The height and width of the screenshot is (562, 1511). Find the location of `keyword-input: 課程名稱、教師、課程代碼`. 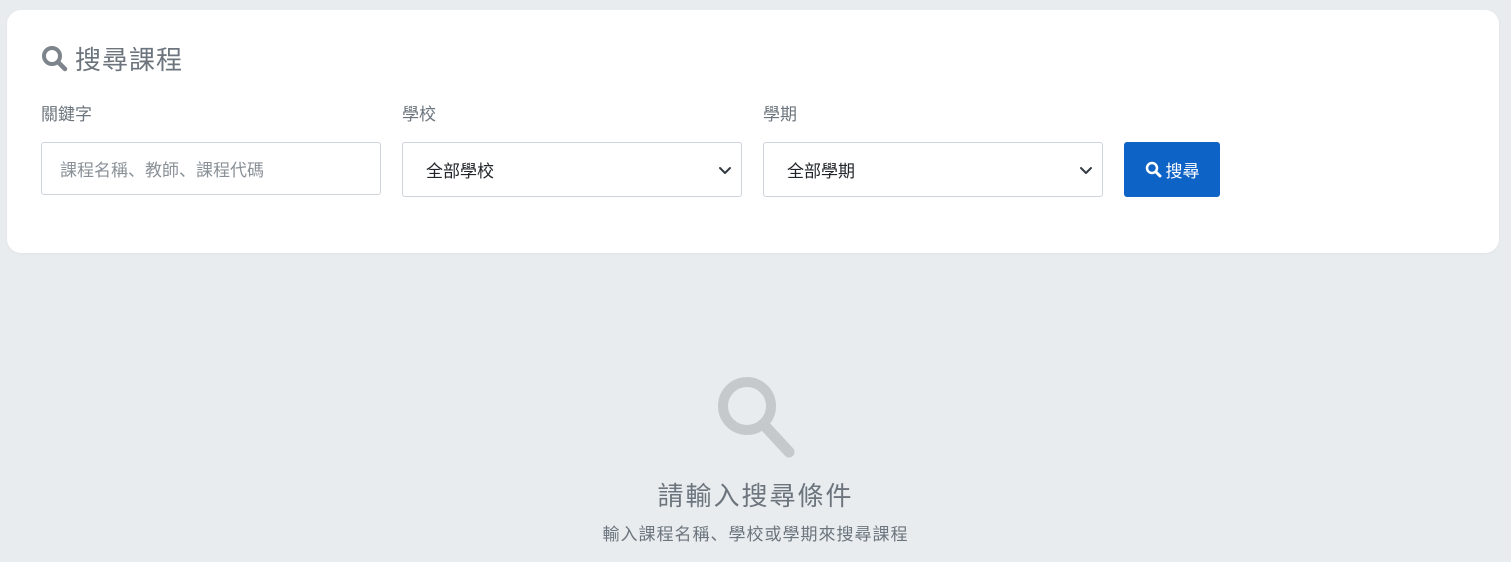

keyword-input: 課程名稱、教師、課程代碼 is located at coordinates (211, 168).